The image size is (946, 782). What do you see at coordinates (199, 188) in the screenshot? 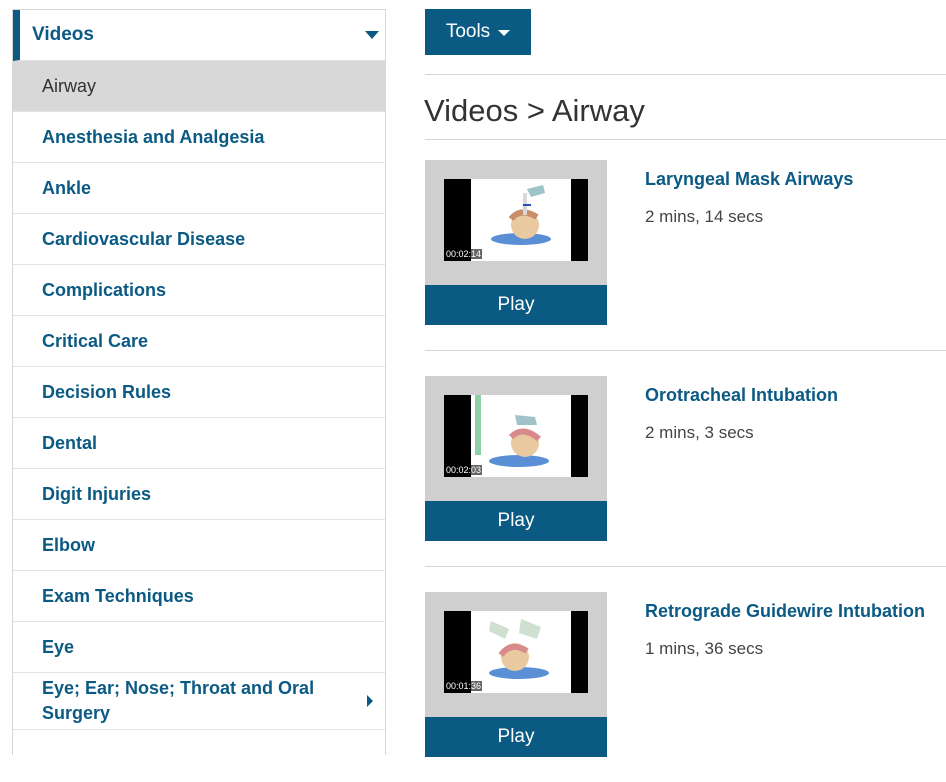
I see `sidebar-item-ankle: Ankle` at bounding box center [199, 188].